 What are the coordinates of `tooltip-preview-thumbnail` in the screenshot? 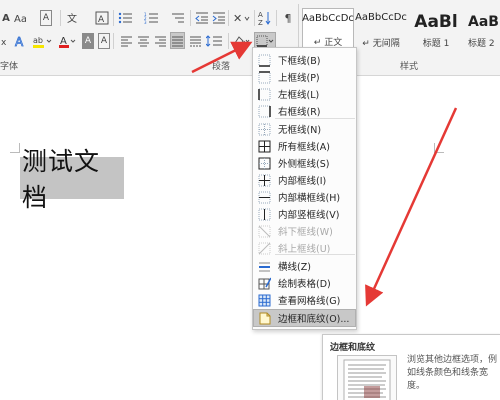 It's located at (367, 377).